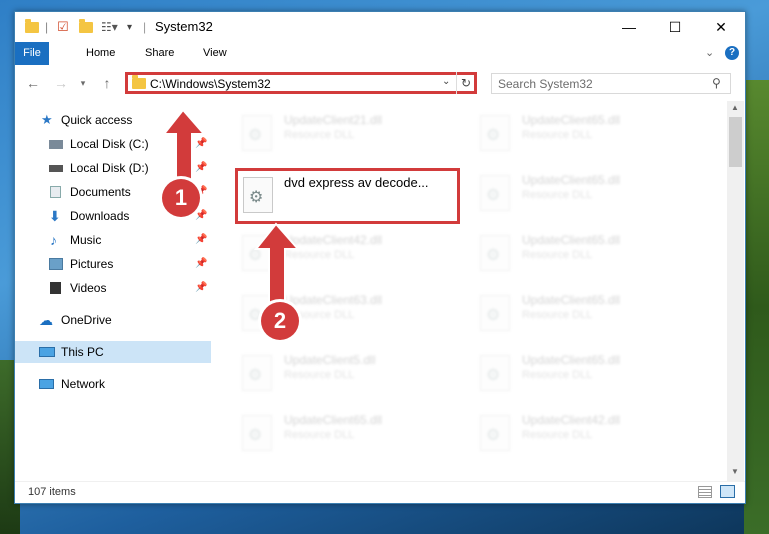 The image size is (769, 534). Describe the element at coordinates (181, 198) in the screenshot. I see `callout-step-1: 1` at that location.